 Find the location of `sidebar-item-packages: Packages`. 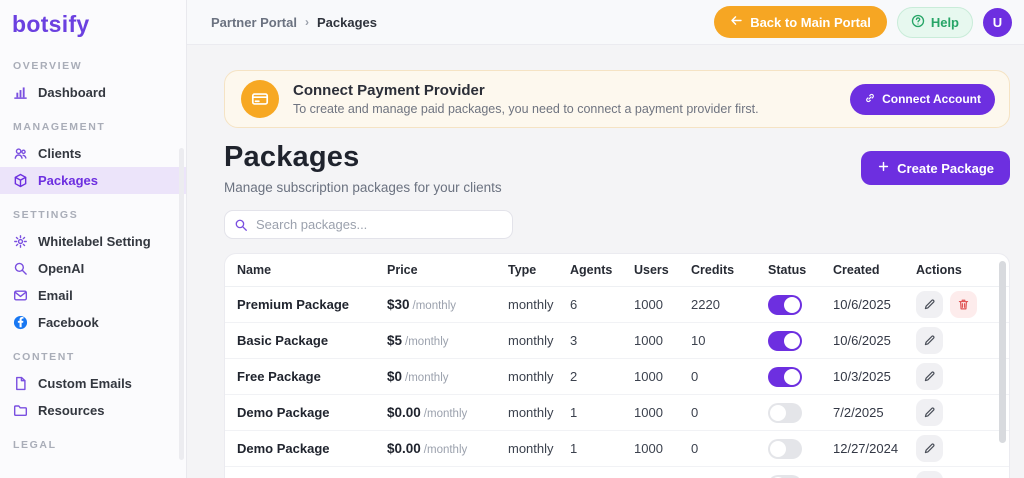

sidebar-item-packages: Packages is located at coordinates (93, 180).